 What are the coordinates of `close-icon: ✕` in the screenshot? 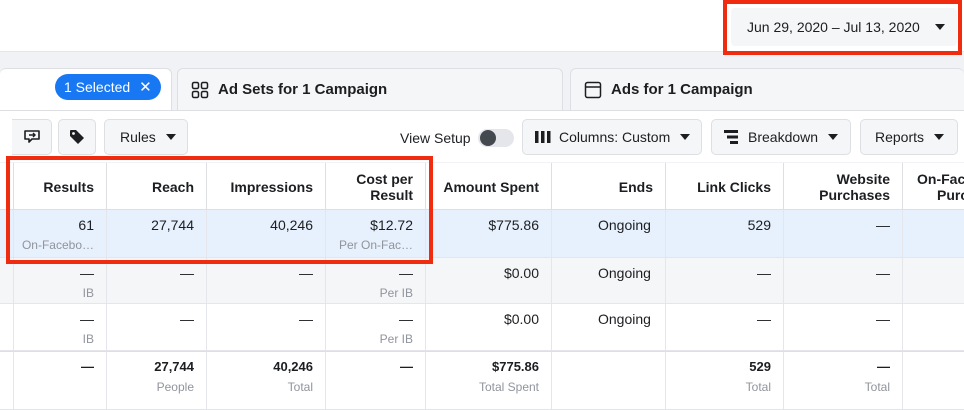 It's located at (145, 87).